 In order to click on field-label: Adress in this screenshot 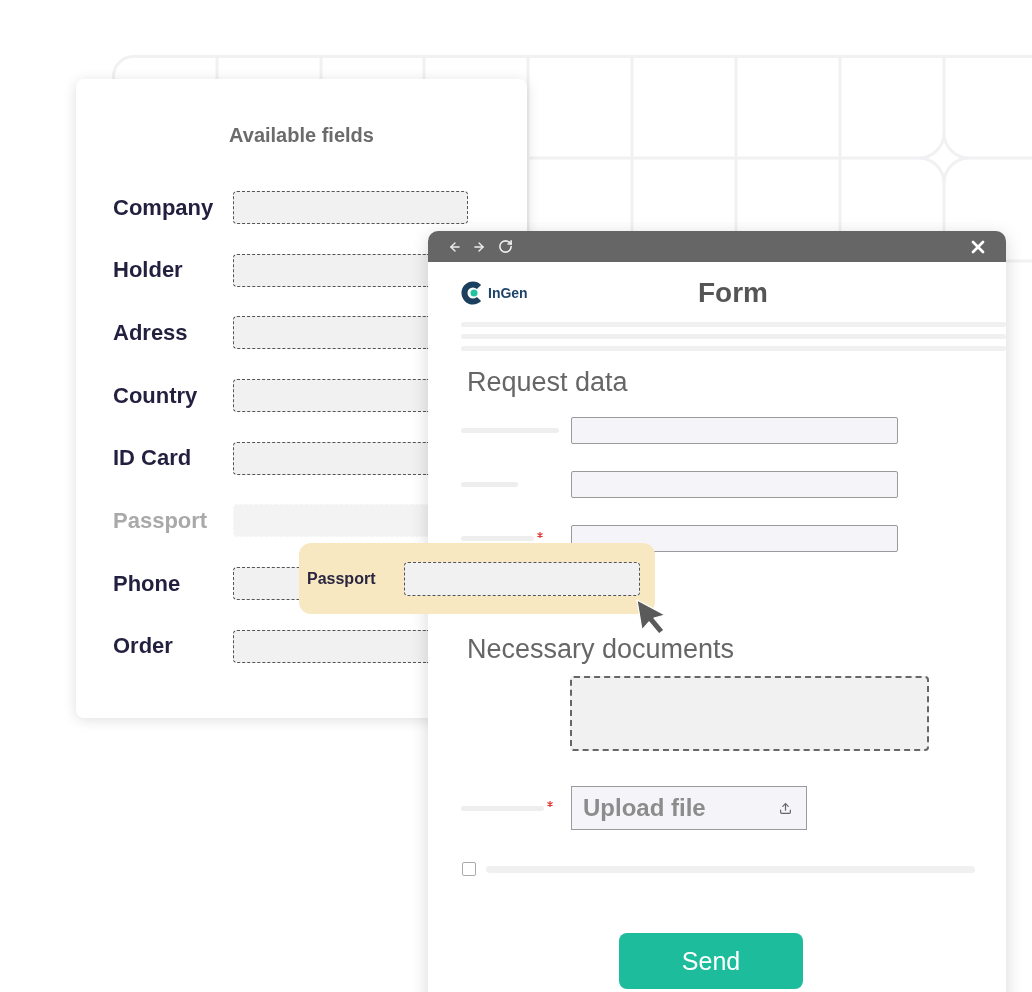, I will do `click(151, 332)`.